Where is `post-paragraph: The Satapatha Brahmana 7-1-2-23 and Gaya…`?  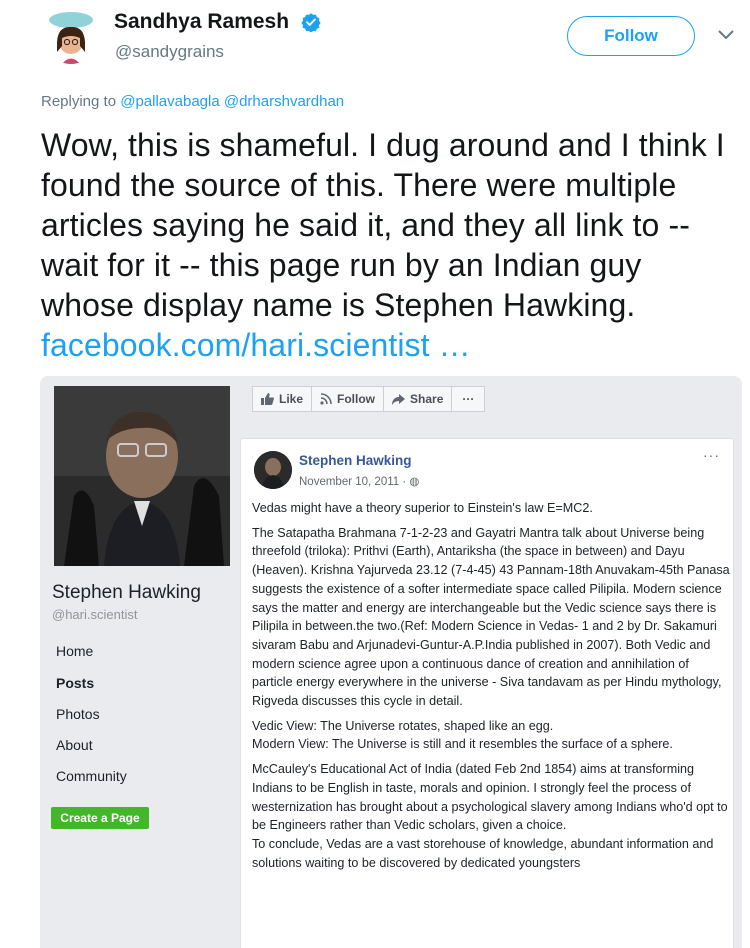 post-paragraph: The Satapatha Brahmana 7-1-2-23 and Gaya… is located at coordinates (491, 617).